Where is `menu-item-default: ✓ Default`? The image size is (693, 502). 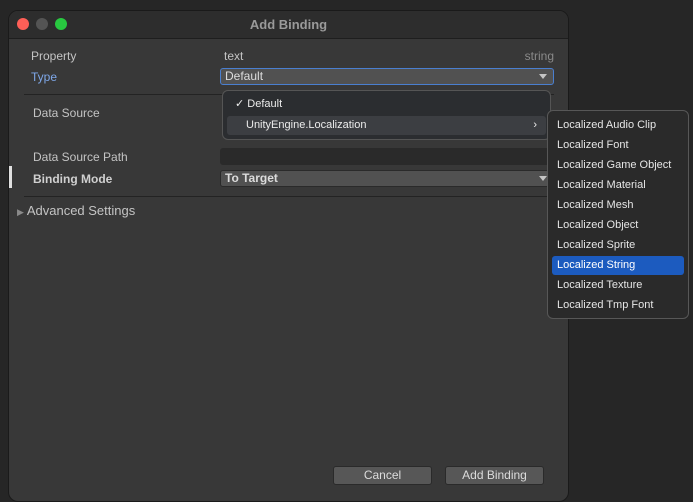
menu-item-default: ✓ Default is located at coordinates (258, 103).